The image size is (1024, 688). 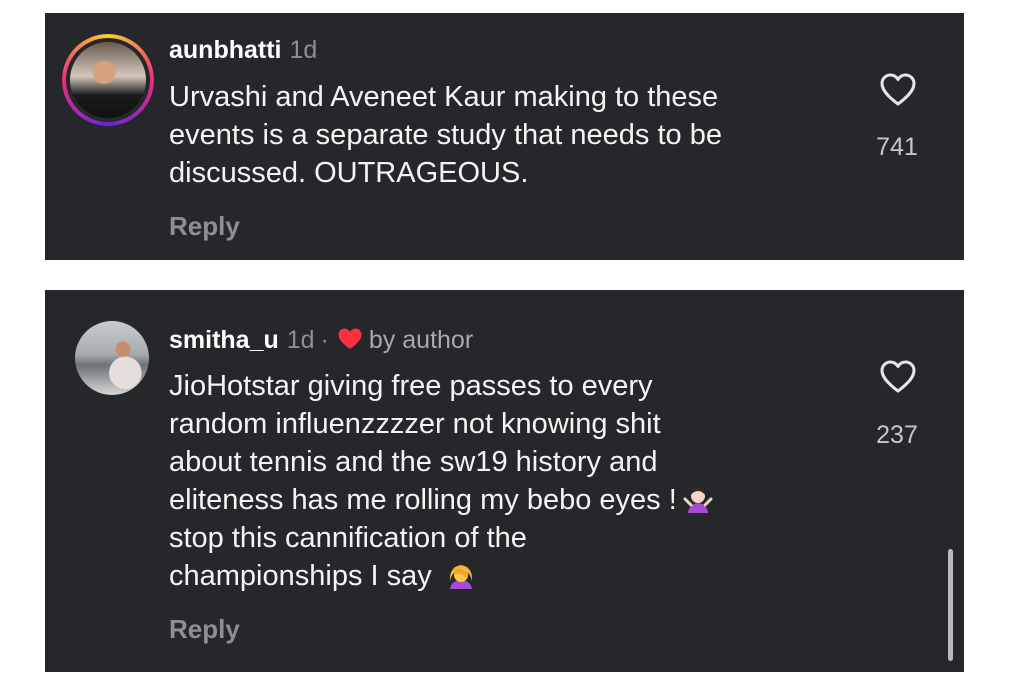 I want to click on shrug-emoji-icon, so click(x=698, y=500).